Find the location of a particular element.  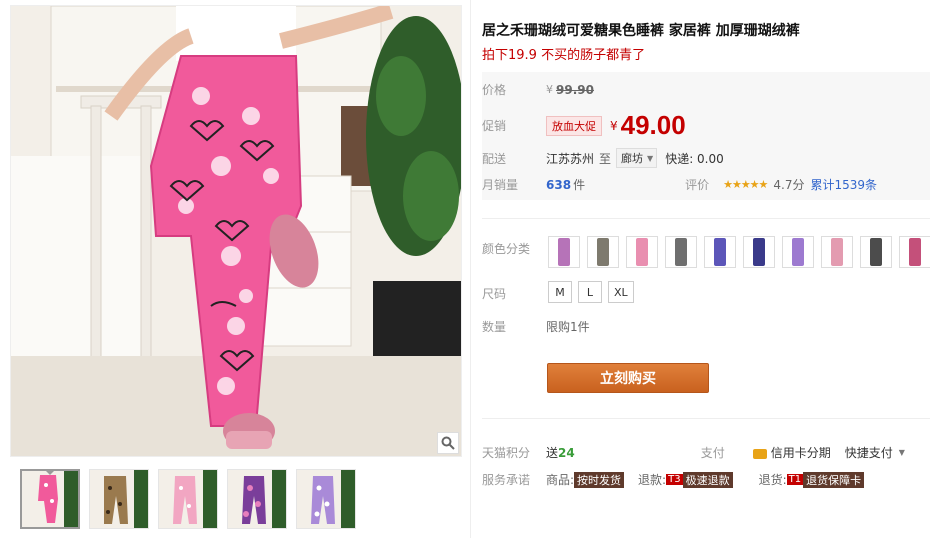

size-option-xl: XL is located at coordinates (621, 292).